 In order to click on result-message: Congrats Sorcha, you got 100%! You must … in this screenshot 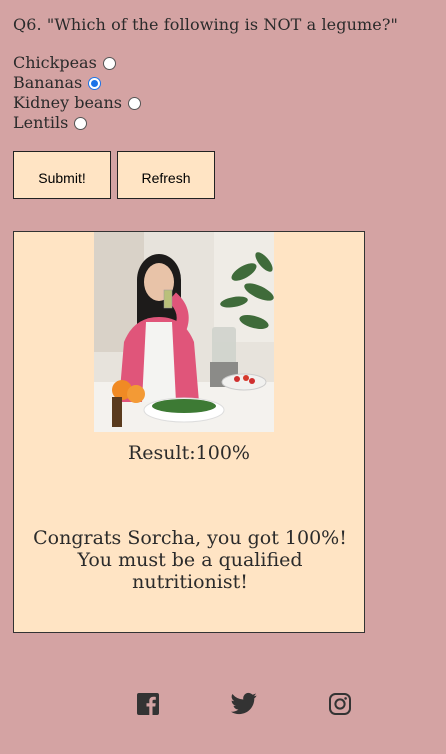, I will do `click(190, 560)`.